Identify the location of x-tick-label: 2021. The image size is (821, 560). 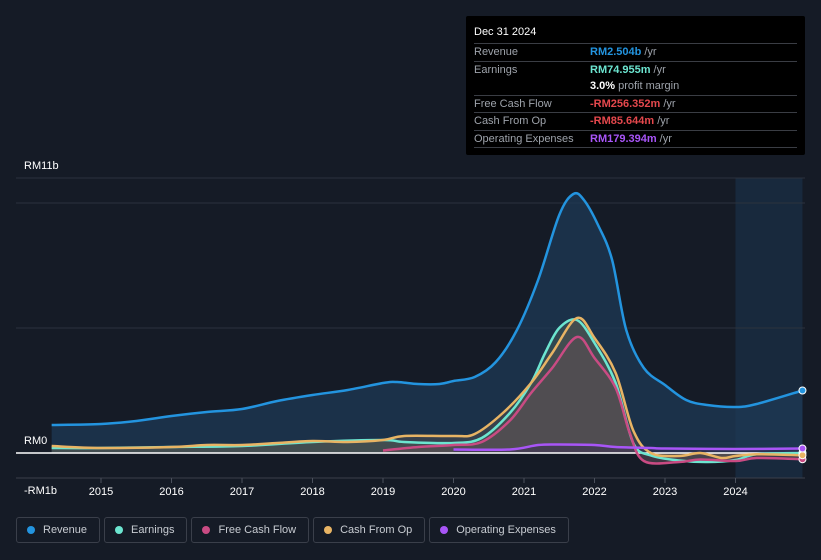
(524, 492).